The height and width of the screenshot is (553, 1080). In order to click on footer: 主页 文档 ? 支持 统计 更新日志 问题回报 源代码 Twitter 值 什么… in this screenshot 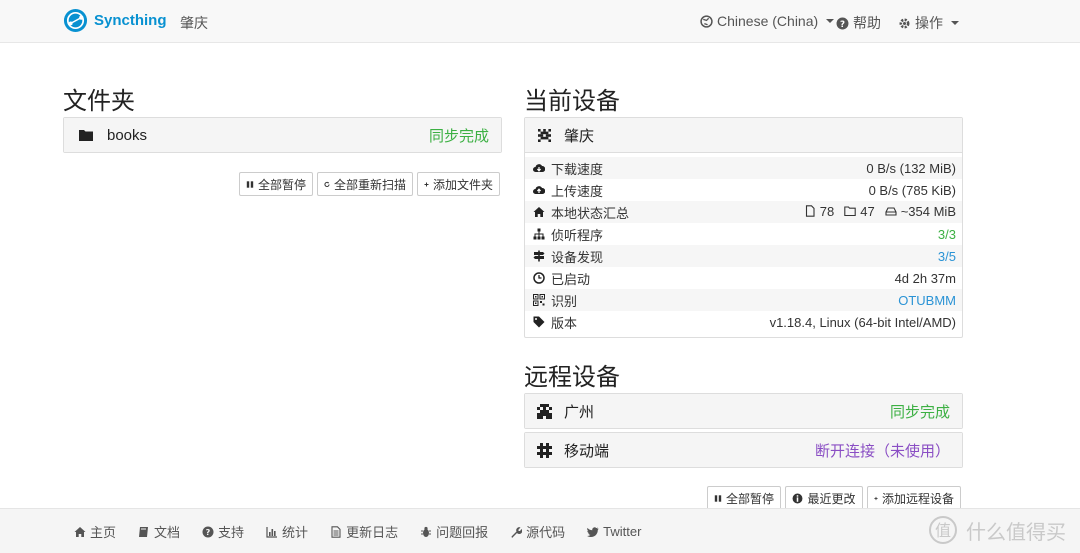, I will do `click(540, 530)`.